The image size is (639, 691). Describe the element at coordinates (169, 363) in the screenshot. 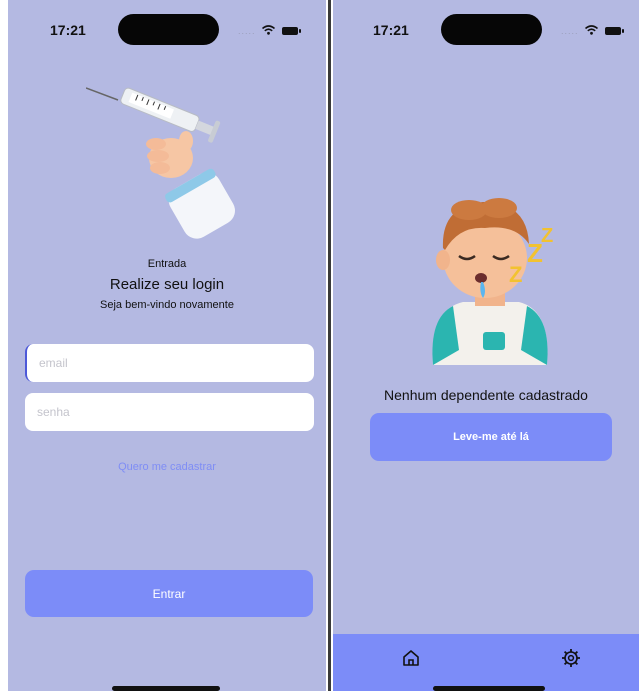

I see `email-field` at that location.